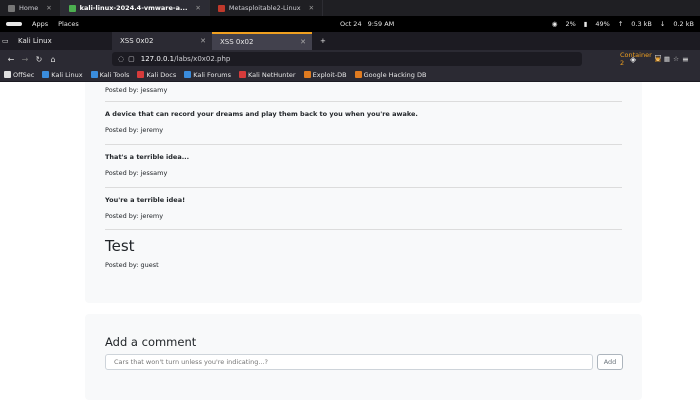 The height and width of the screenshot is (412, 700). I want to click on ghdb-icon, so click(358, 74).